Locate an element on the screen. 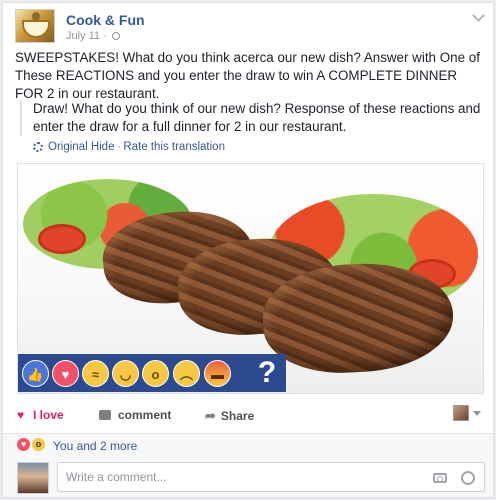  reaction-overlay-strip: 👍 ♥ ≈ ◡ o ︵ ▬ ? is located at coordinates (152, 373).